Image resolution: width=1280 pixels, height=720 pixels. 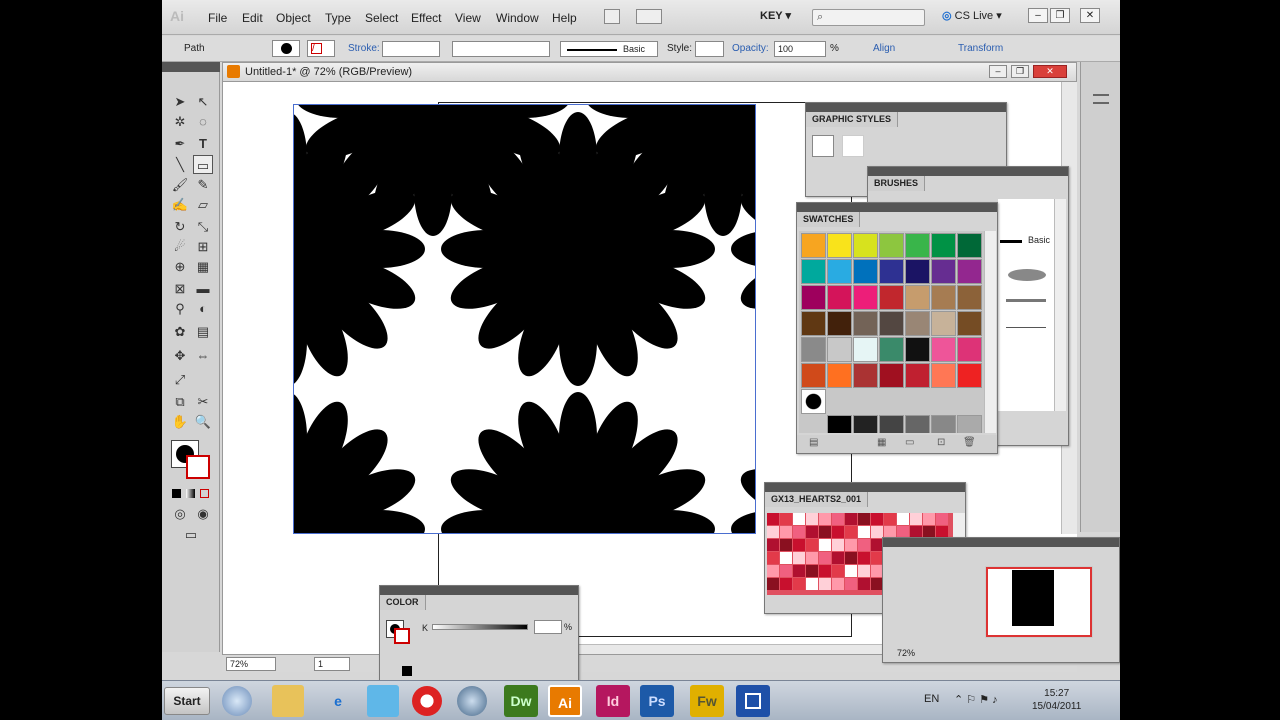 I want to click on navigator-preview, so click(x=1039, y=602).